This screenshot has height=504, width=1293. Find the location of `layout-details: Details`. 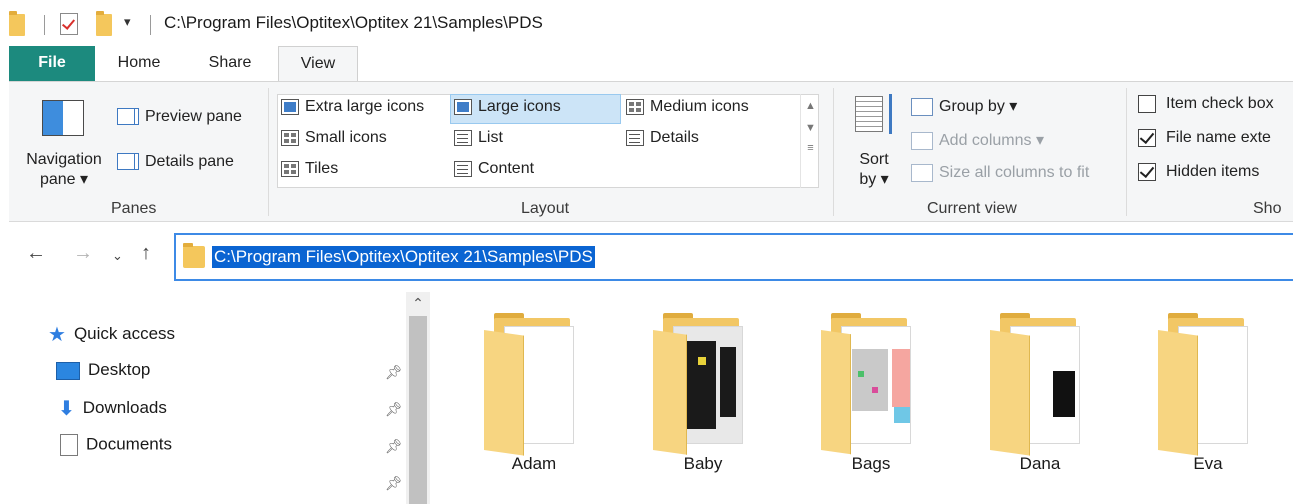

layout-details: Details is located at coordinates (662, 138).